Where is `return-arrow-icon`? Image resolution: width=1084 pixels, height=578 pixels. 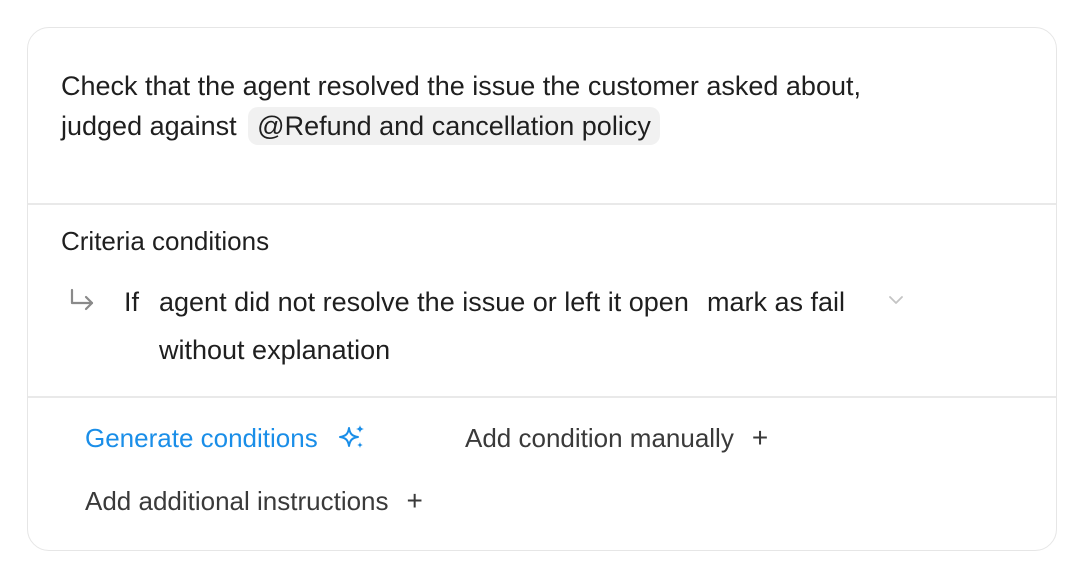
return-arrow-icon is located at coordinates (82, 299).